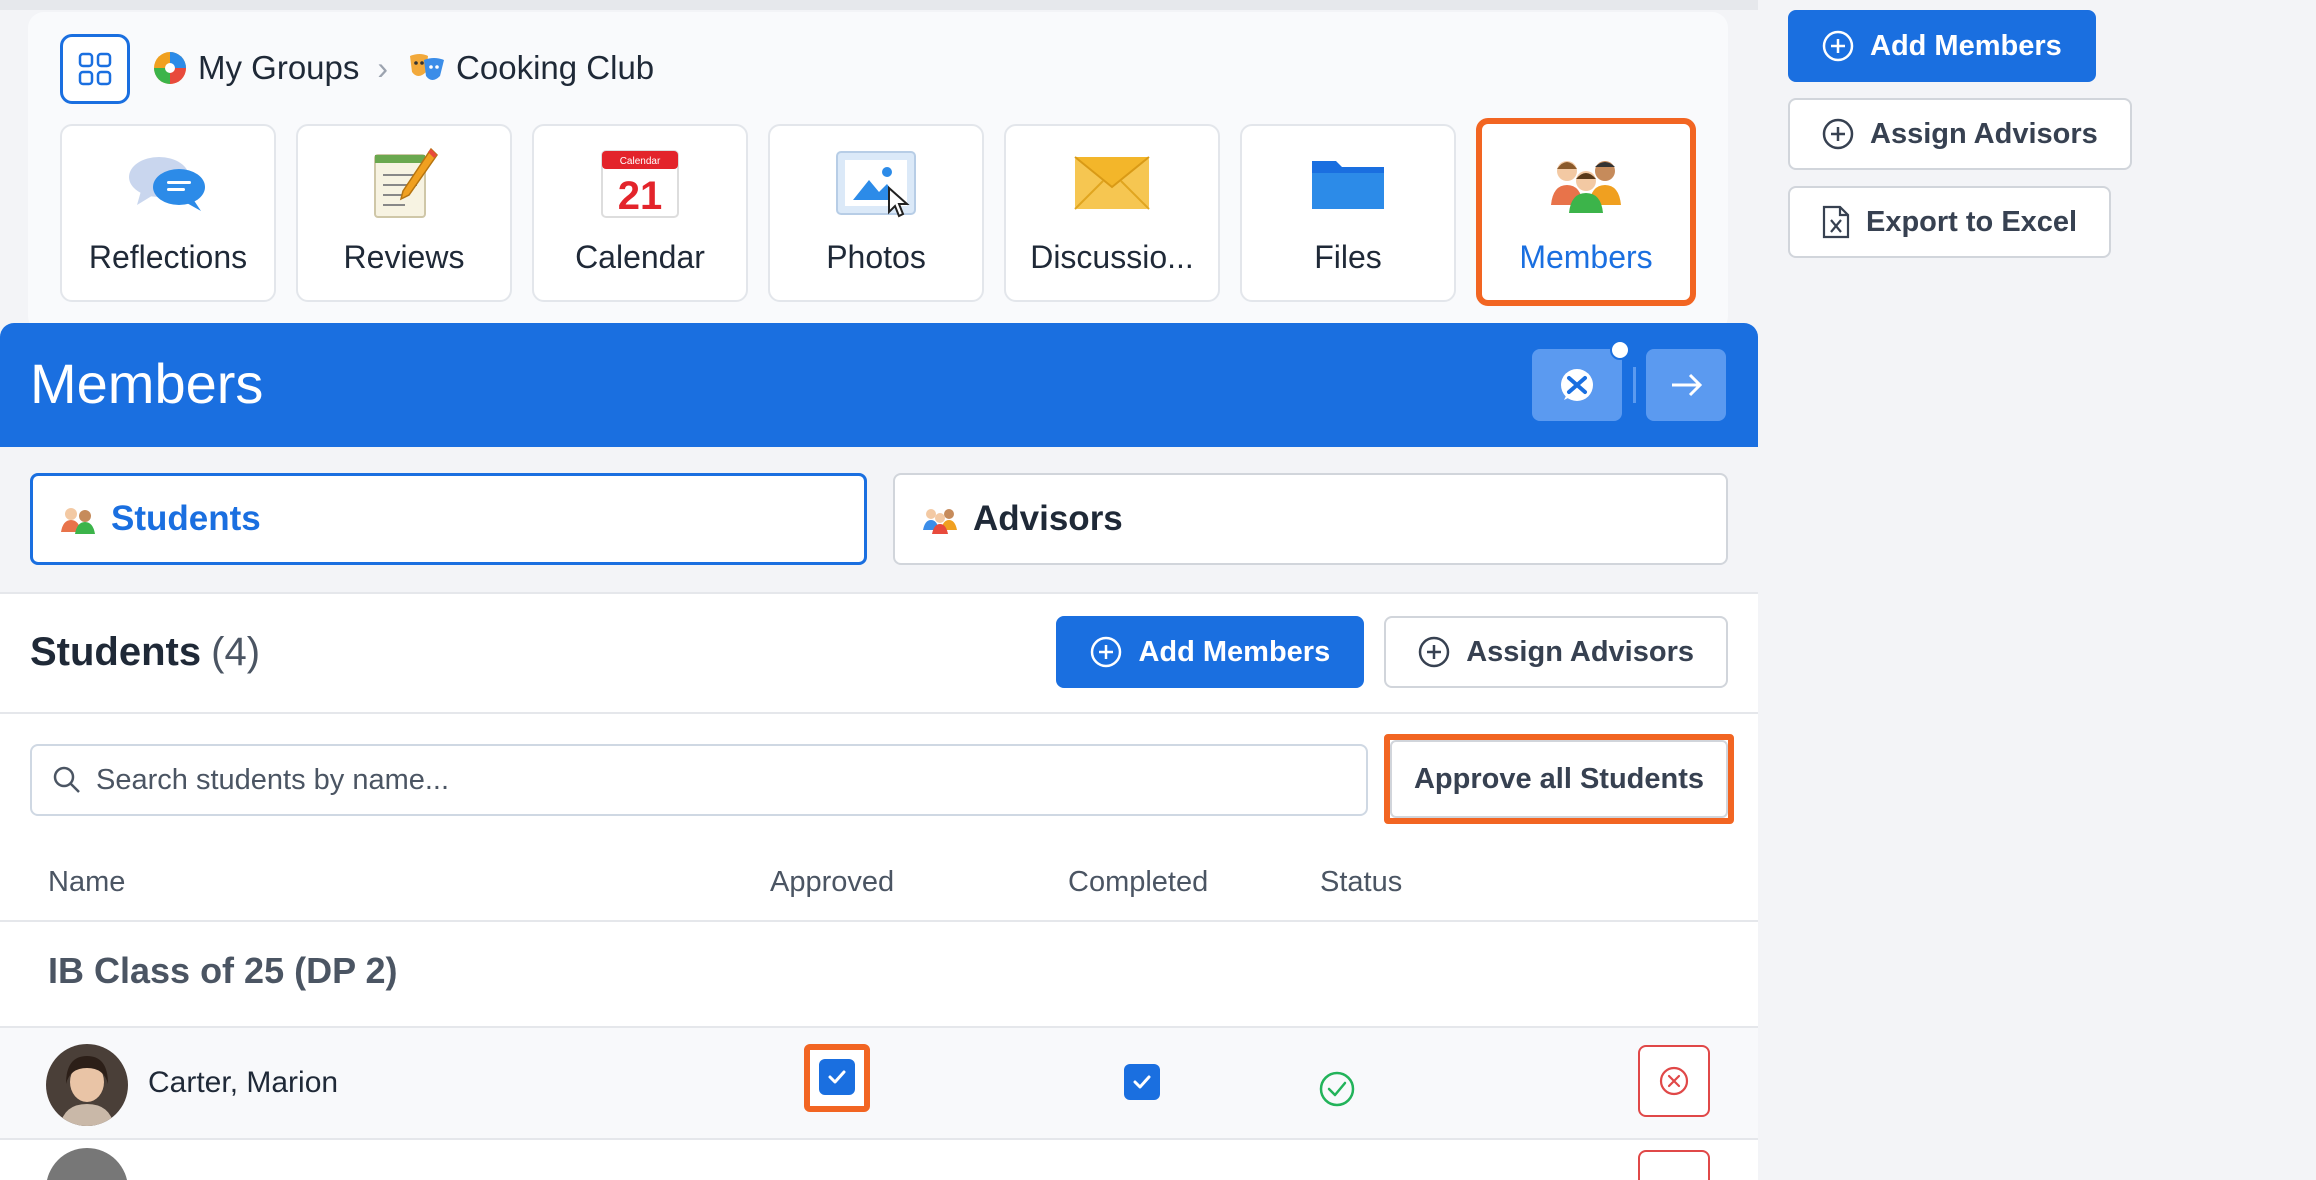  Describe the element at coordinates (147, 383) in the screenshot. I see `panel-title: Members` at that location.